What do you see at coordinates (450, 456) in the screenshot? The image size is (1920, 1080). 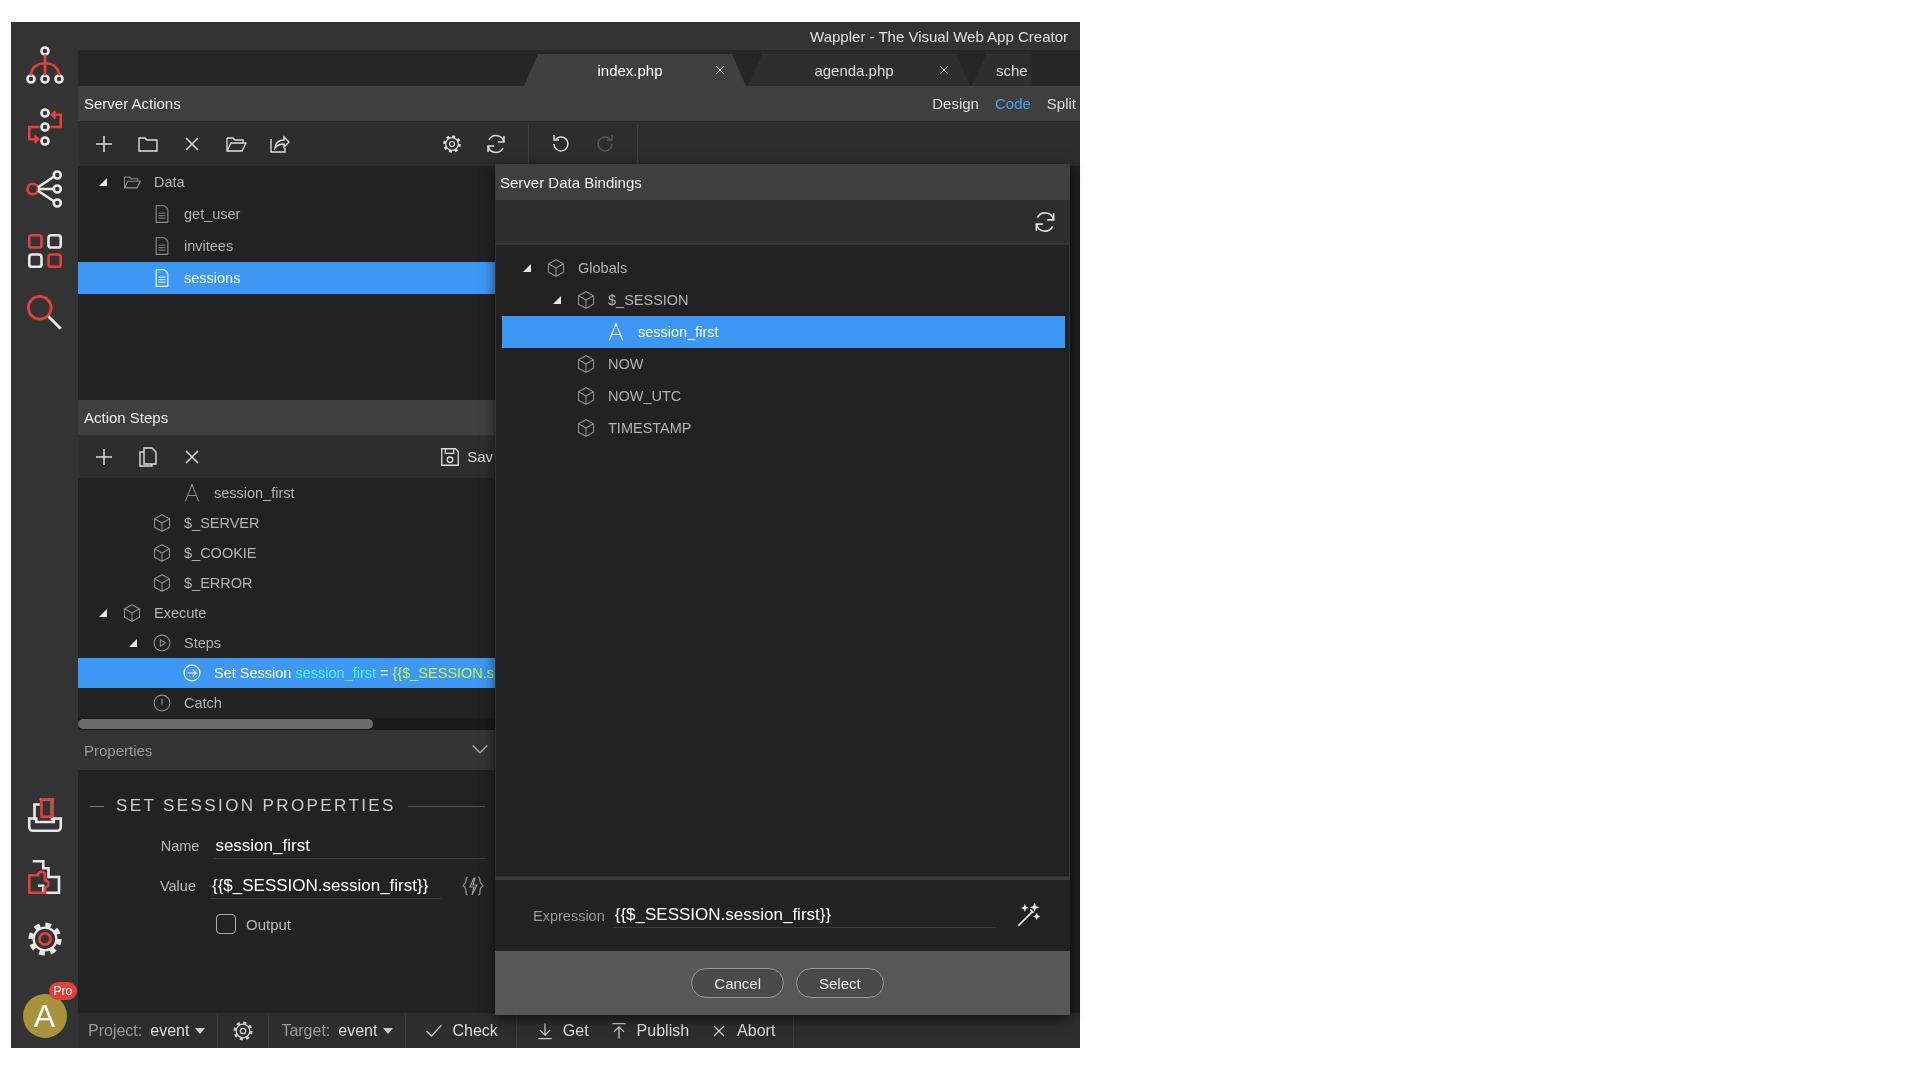 I see `save-icon` at bounding box center [450, 456].